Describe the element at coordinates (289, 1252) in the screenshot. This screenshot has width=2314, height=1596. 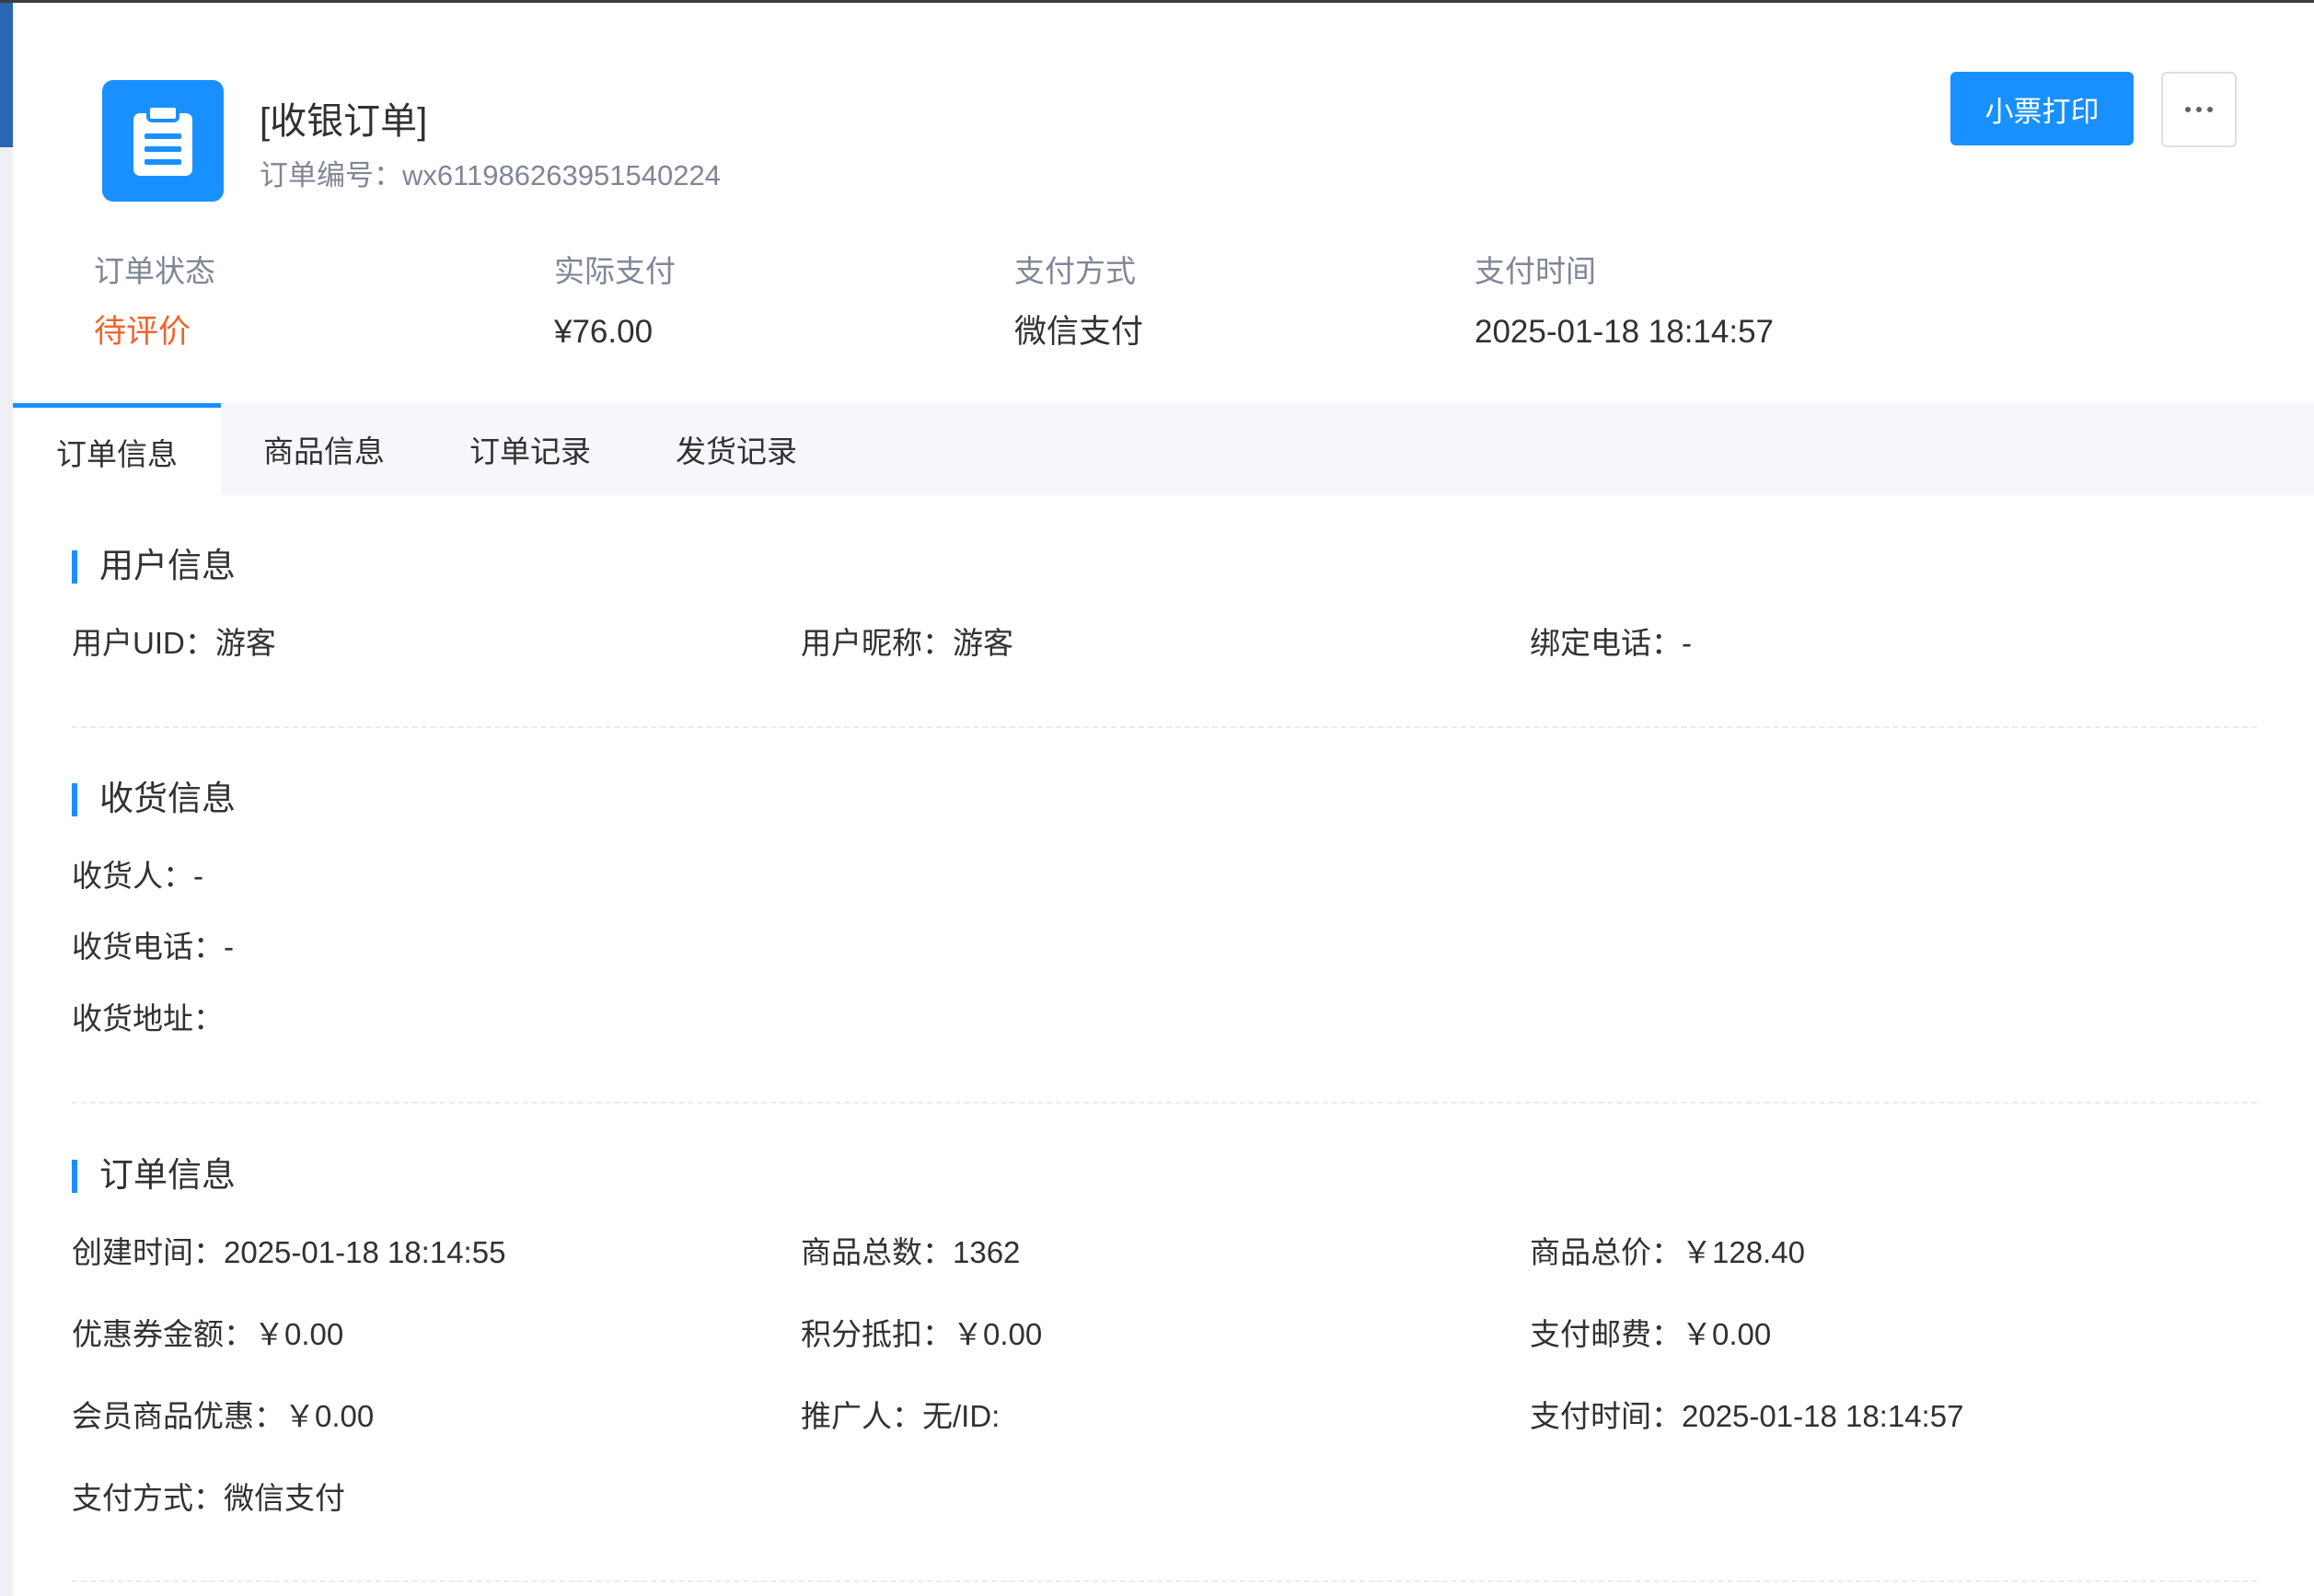
I see `create-time: 创建时间：2025-01-18 18:14:55` at that location.